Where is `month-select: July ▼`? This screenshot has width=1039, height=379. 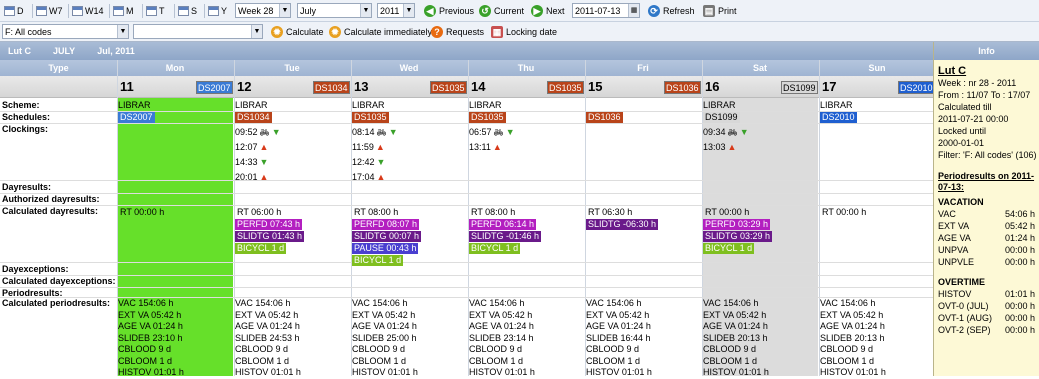 month-select: July ▼ is located at coordinates (334, 10).